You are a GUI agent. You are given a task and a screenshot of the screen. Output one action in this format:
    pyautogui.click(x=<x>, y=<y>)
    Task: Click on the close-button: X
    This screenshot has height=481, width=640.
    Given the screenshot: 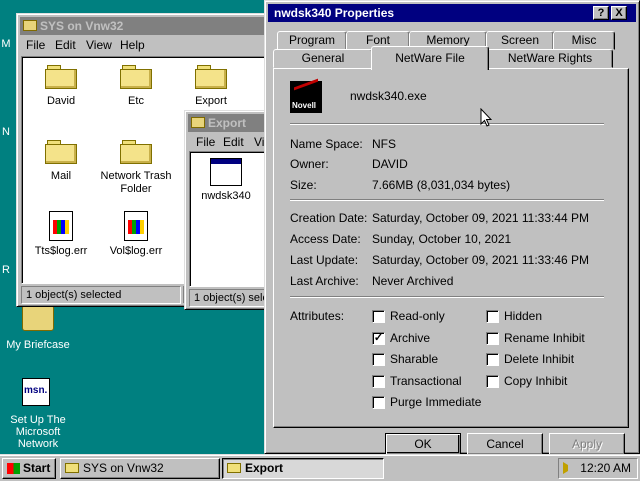 What is the action you would take?
    pyautogui.click(x=619, y=13)
    